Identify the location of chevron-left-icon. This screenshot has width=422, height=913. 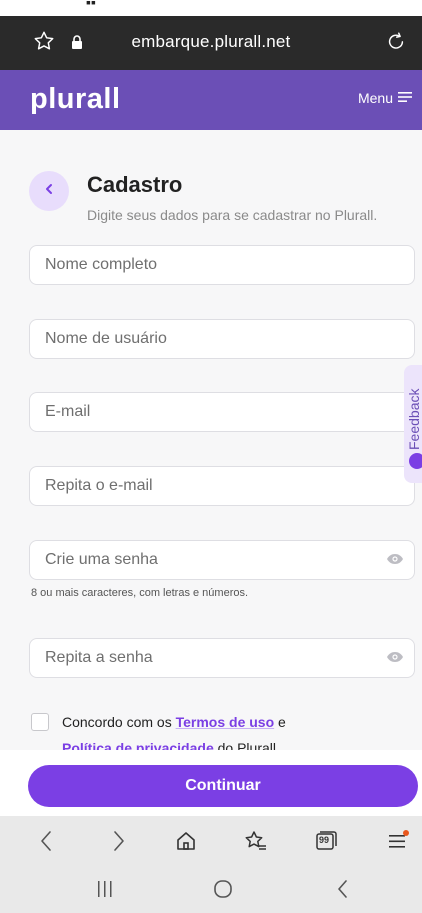
(49, 191).